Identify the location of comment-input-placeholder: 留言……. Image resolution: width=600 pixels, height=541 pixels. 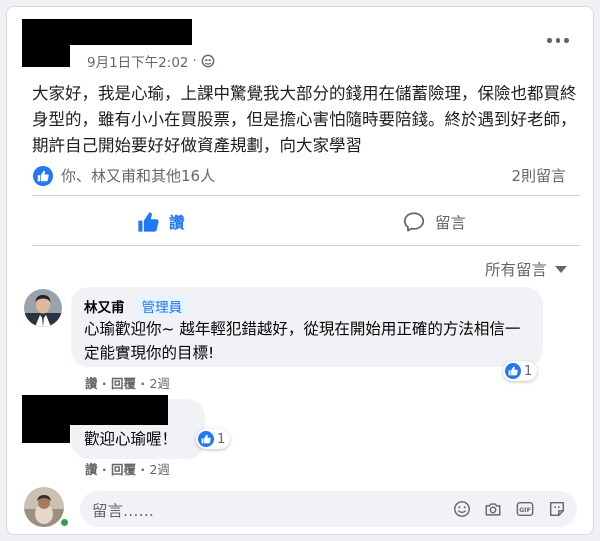
(123, 511).